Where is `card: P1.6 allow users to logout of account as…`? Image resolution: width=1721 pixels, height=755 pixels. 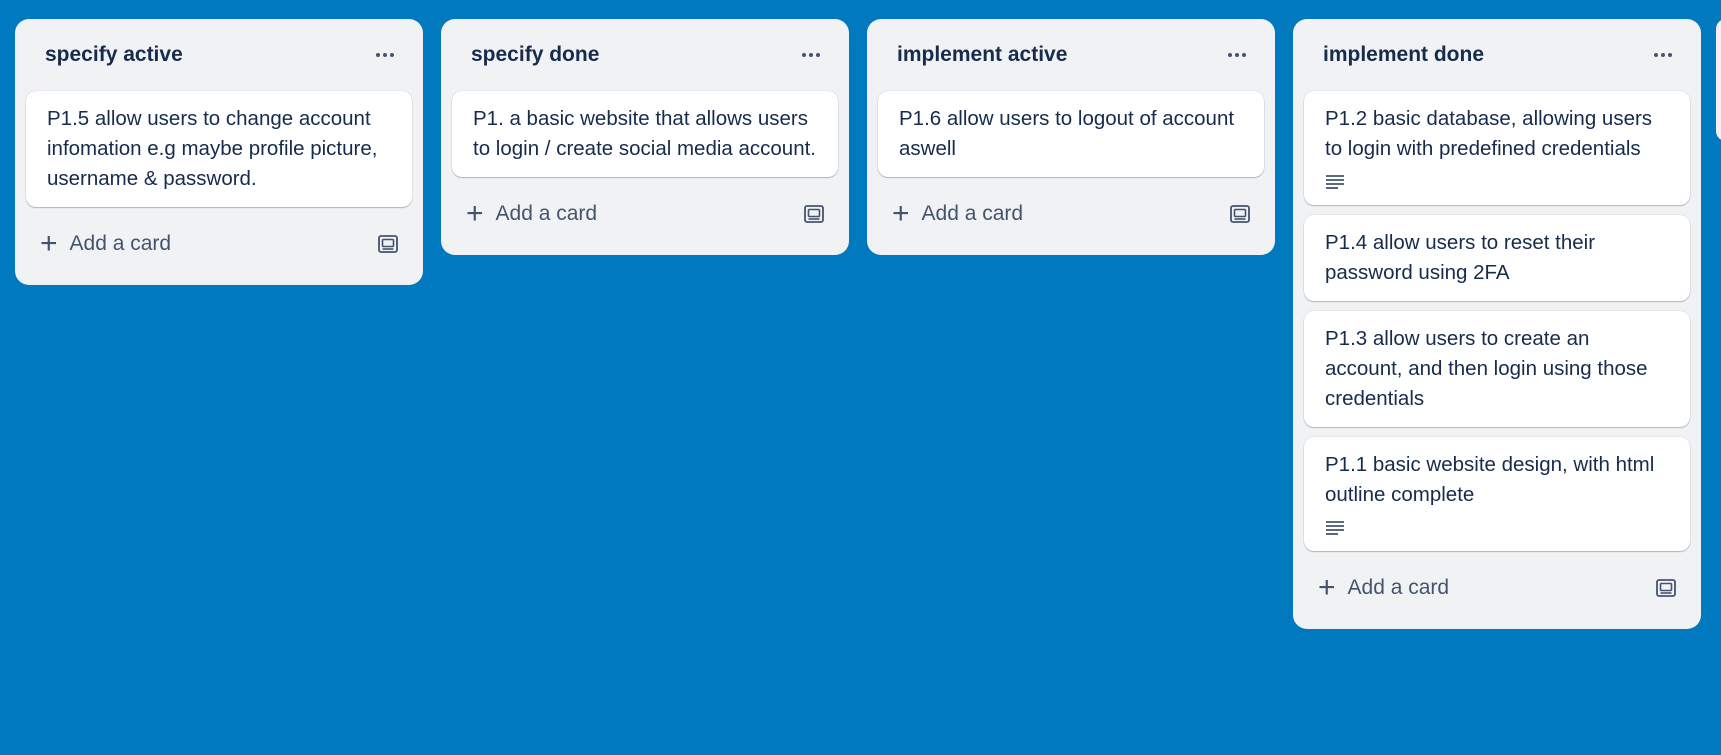 card: P1.6 allow users to logout of account as… is located at coordinates (1071, 134).